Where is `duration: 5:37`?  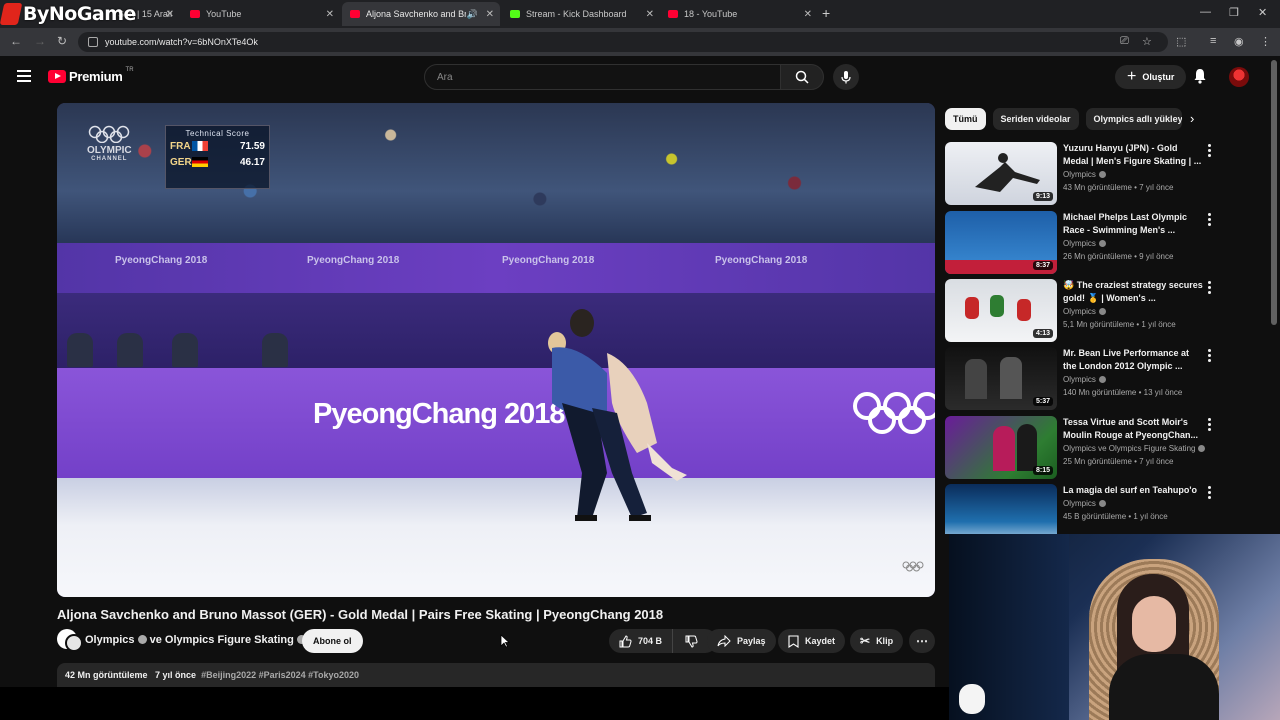
duration: 5:37 is located at coordinates (1042, 401).